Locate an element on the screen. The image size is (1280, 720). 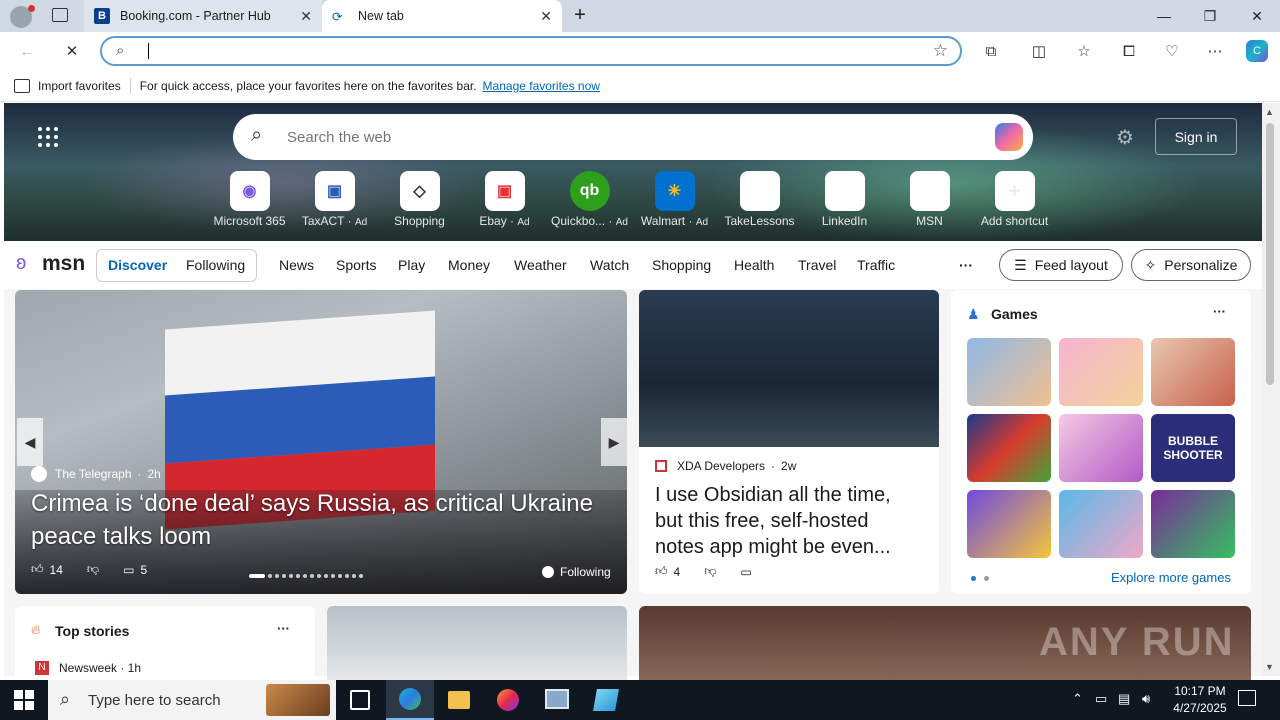
address-bar: ⌕ ☆ is located at coordinates (531, 51).